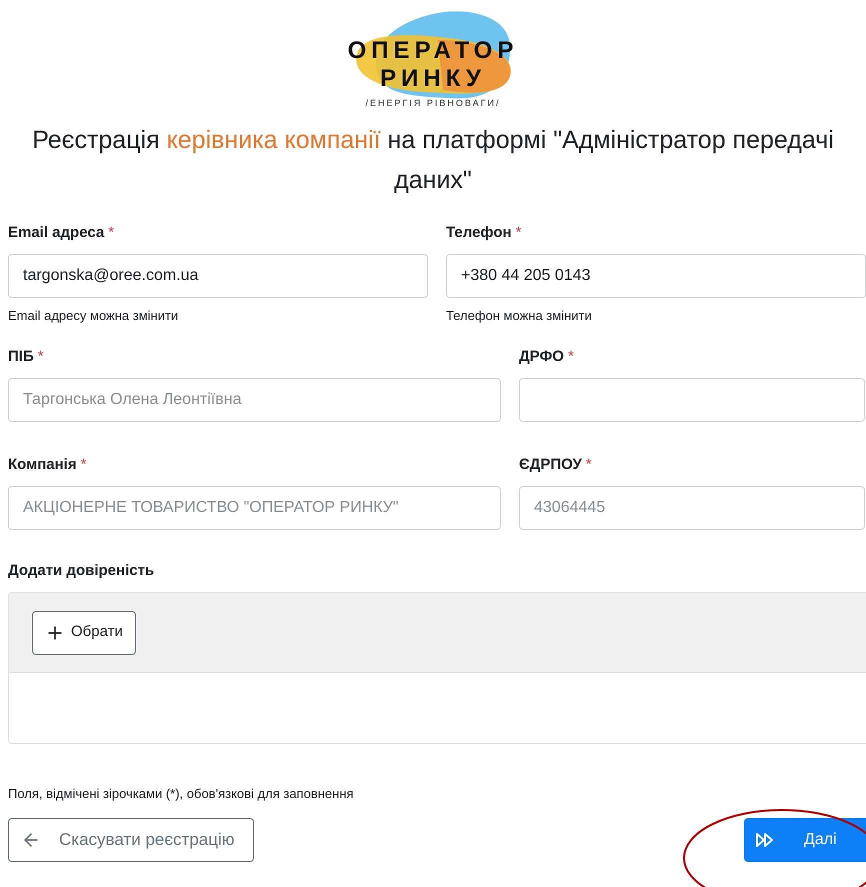  What do you see at coordinates (181, 794) in the screenshot?
I see `required-note: Поля, відмічені зірочками (*), обов'язкові для заповнення` at bounding box center [181, 794].